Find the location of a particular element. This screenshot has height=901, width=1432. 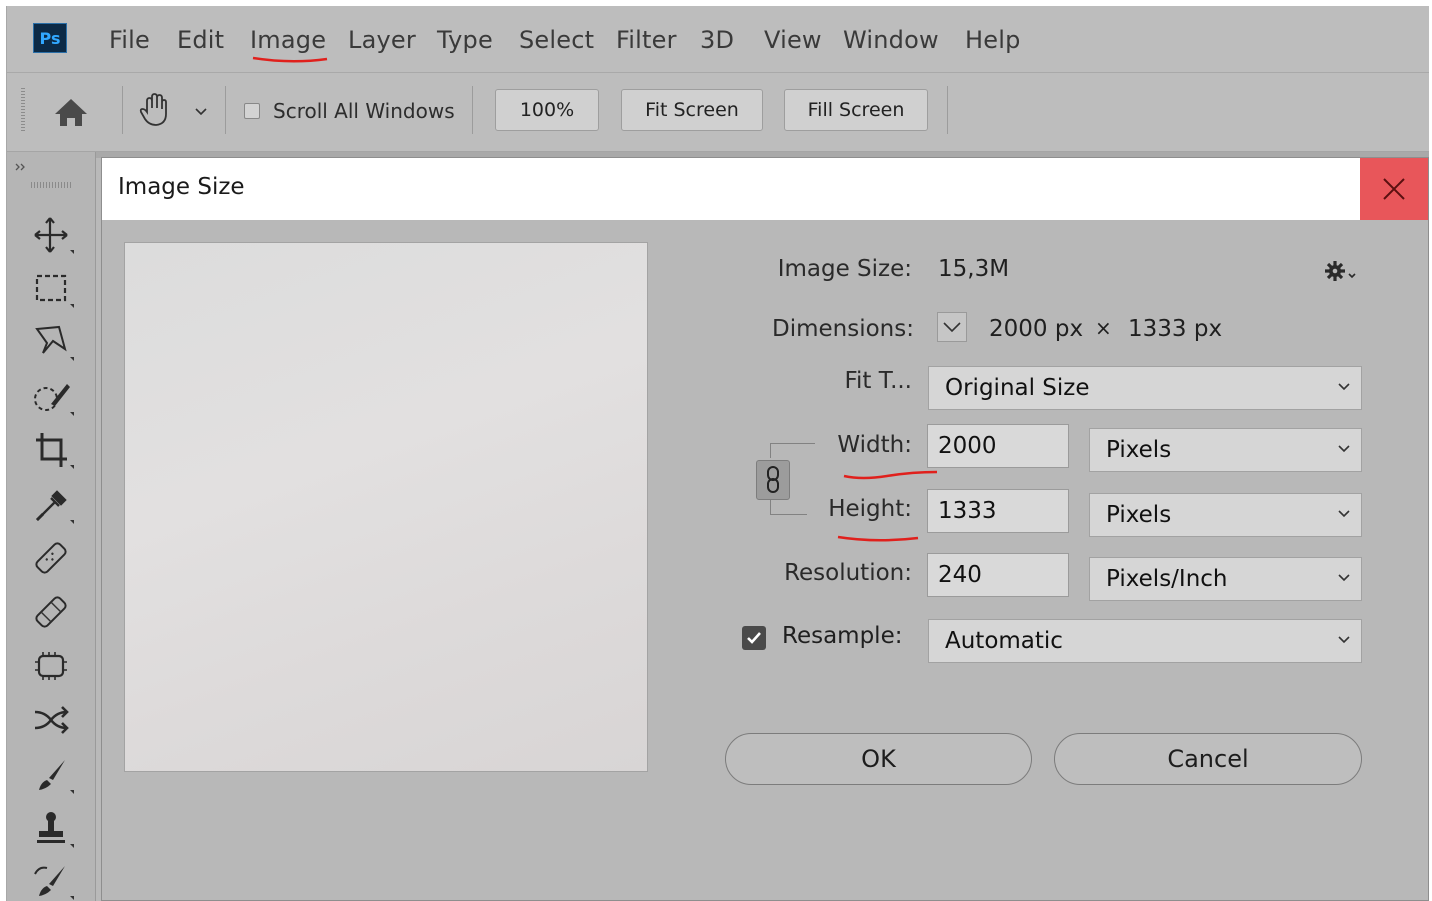

panel-collapse-icon is located at coordinates (21, 163).